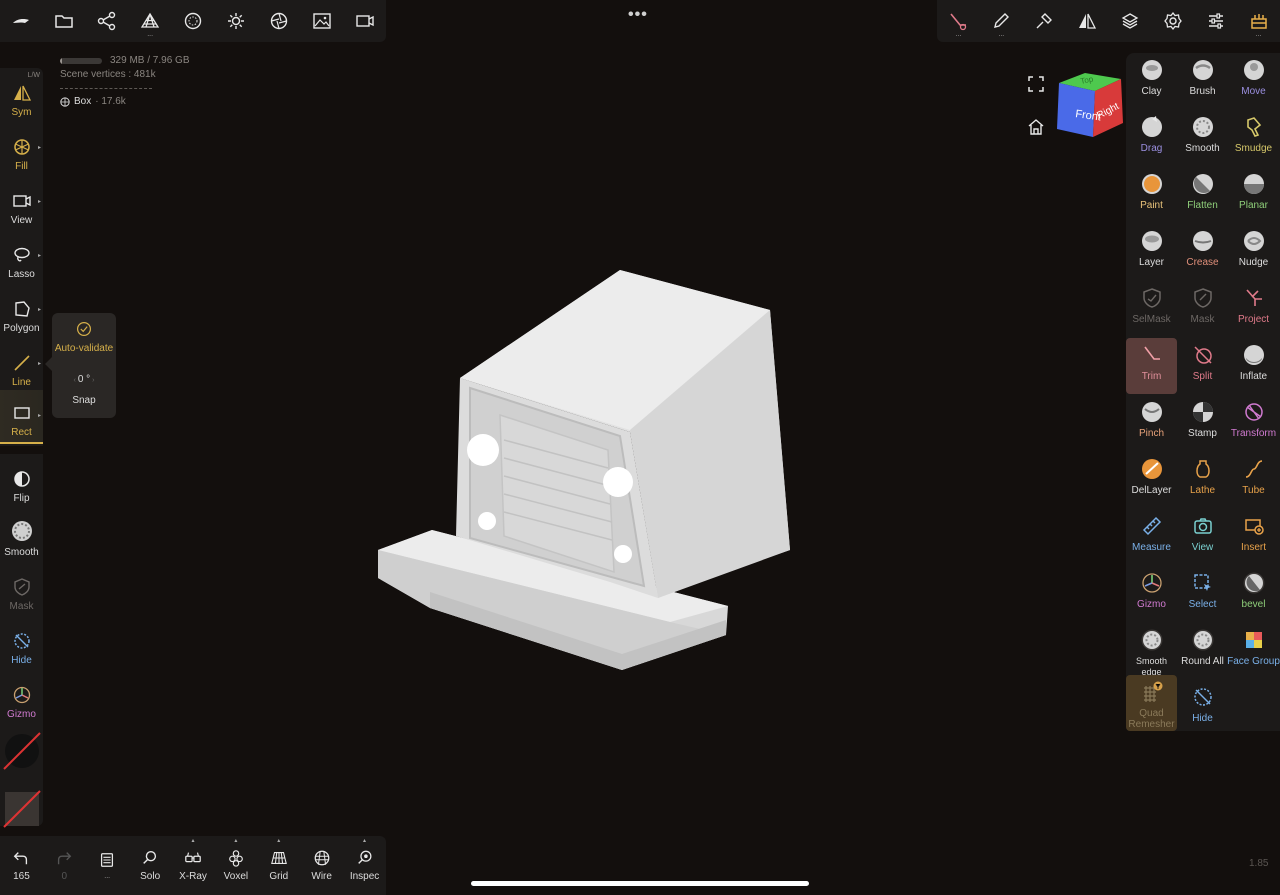 Image resolution: width=1280 pixels, height=895 pixels. I want to click on background-button, so click(321, 21).